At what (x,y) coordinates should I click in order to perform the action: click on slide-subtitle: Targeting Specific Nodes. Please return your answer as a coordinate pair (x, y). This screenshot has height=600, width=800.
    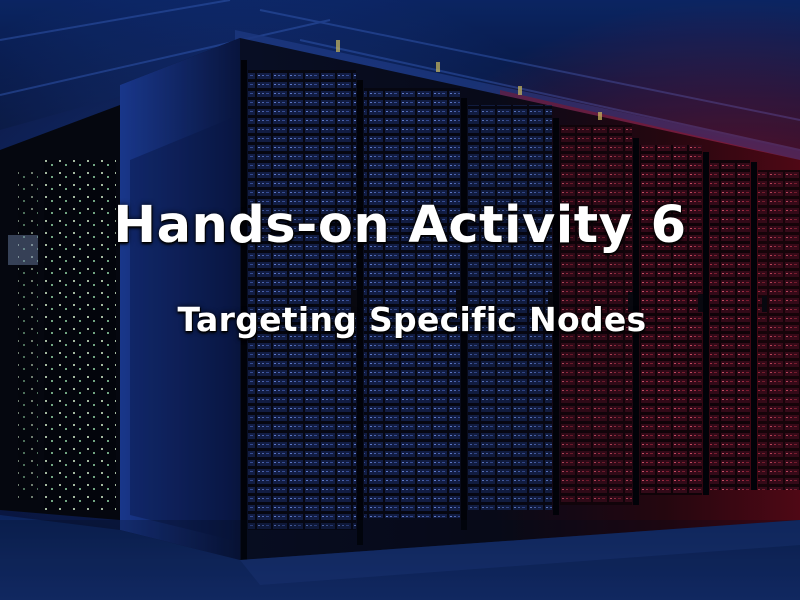
    Looking at the image, I should click on (412, 319).